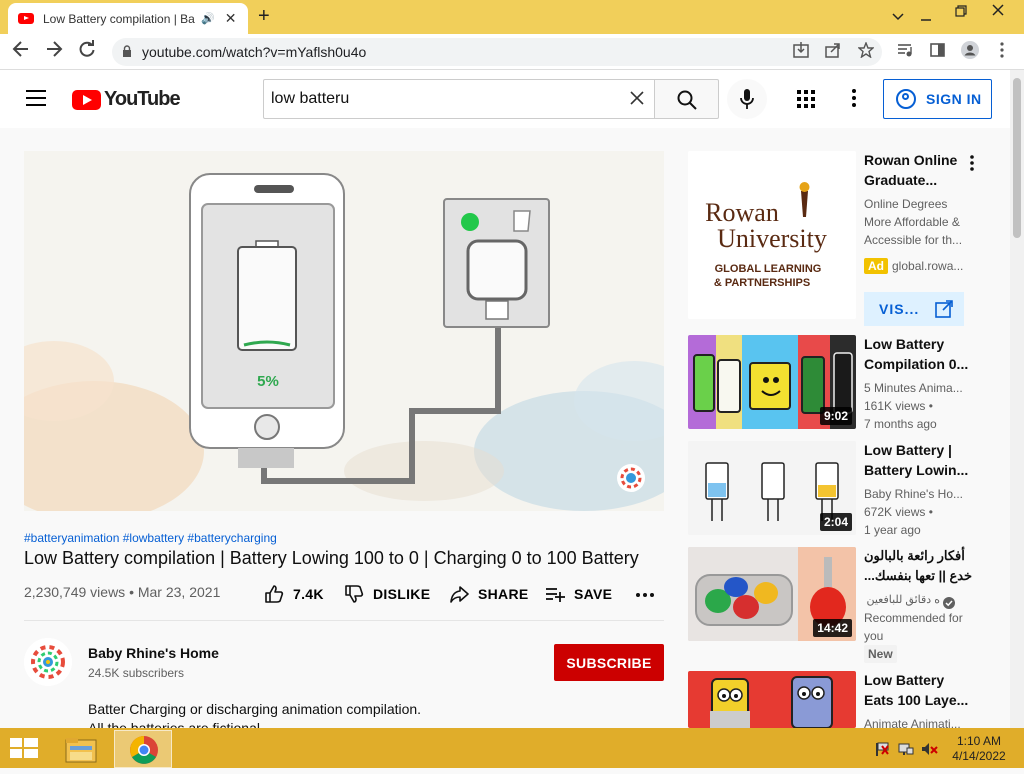 The height and width of the screenshot is (774, 1024). Describe the element at coordinates (970, 52) in the screenshot. I see `profile-icon` at that location.